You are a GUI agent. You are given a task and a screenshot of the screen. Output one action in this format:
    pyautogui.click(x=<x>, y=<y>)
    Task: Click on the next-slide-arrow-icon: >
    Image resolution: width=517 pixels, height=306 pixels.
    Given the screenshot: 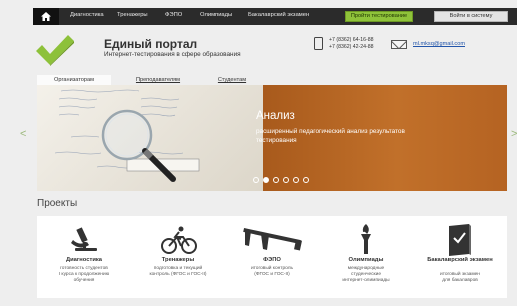 What is the action you would take?
    pyautogui.click(x=514, y=134)
    